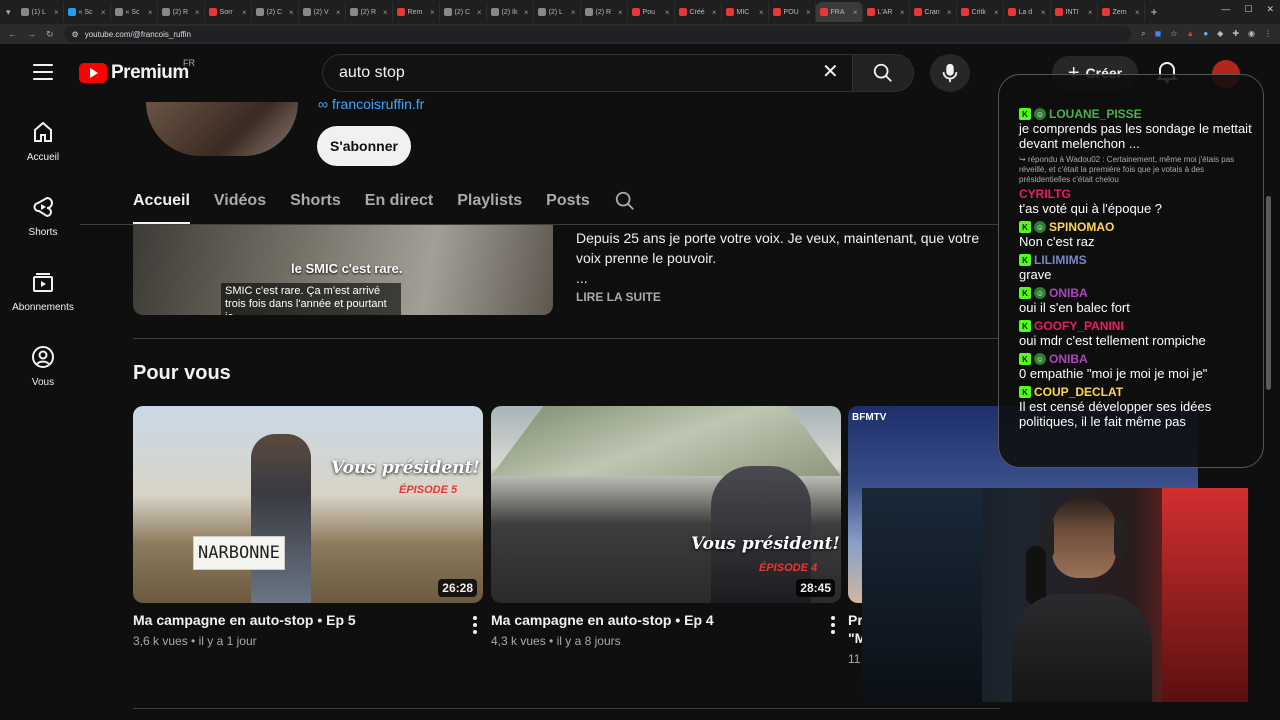 The height and width of the screenshot is (720, 1280). Describe the element at coordinates (489, 202) in the screenshot. I see `tab-playlists: Playlists` at that location.